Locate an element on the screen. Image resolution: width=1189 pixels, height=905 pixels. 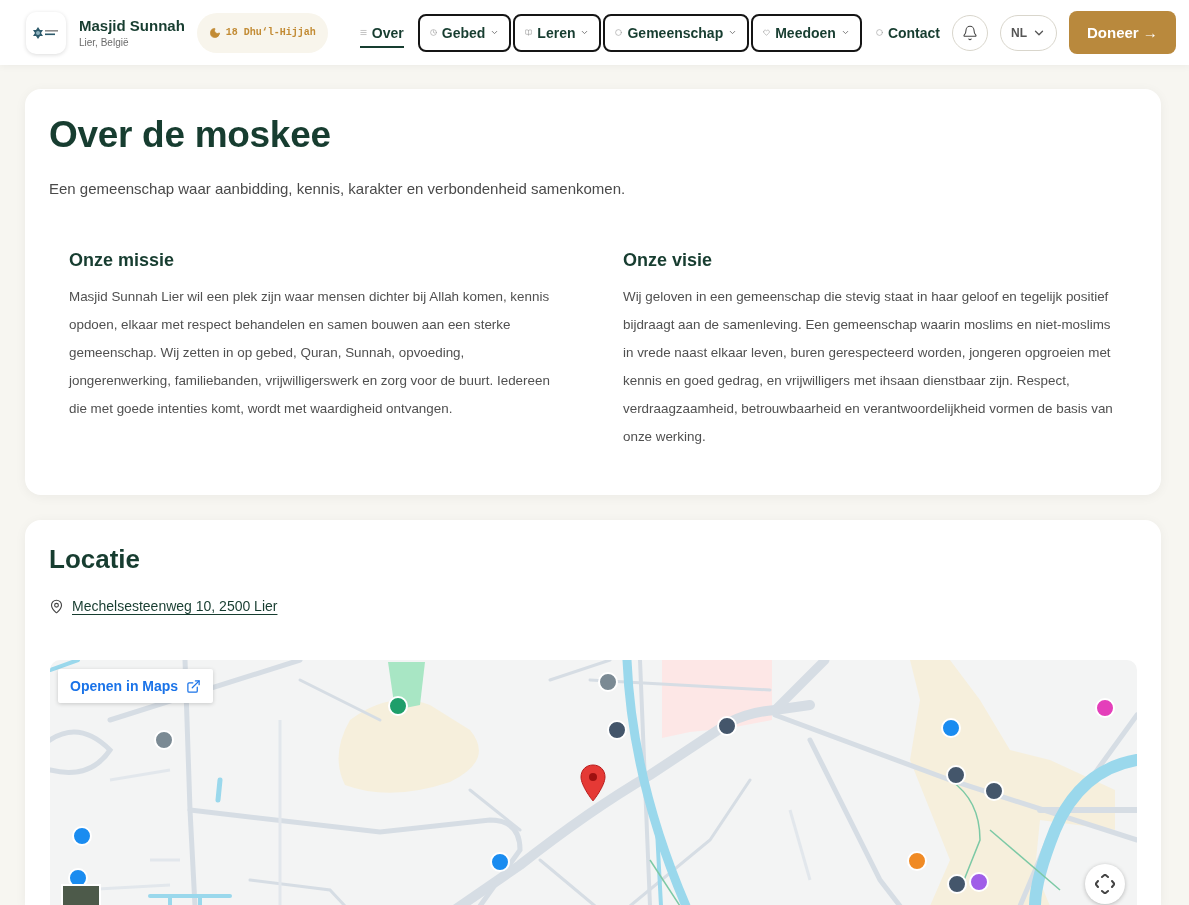
section-heading: Onze missie is located at coordinates (122, 260).